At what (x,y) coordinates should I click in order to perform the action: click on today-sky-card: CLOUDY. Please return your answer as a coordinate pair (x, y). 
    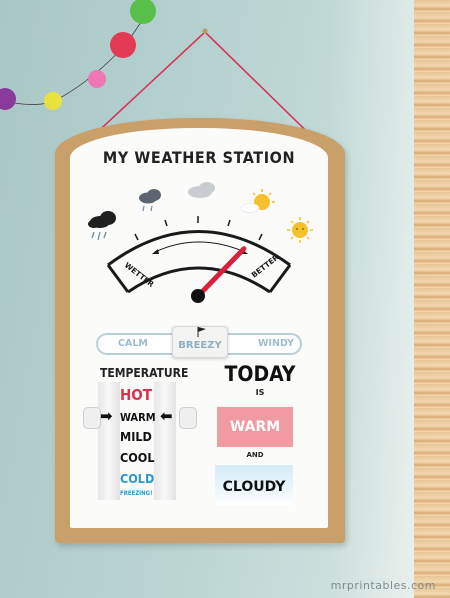
    Looking at the image, I should click on (254, 485).